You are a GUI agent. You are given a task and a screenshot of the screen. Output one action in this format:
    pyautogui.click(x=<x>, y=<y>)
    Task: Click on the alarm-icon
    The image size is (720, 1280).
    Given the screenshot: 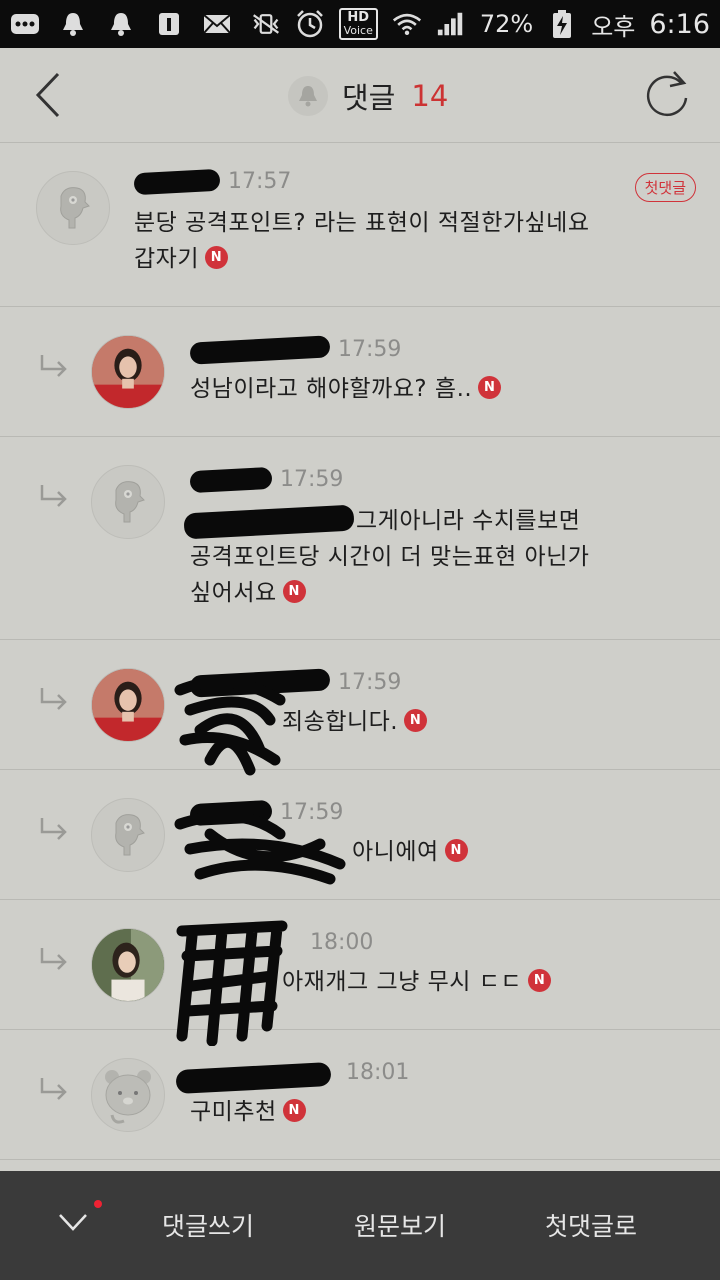 What is the action you would take?
    pyautogui.click(x=310, y=24)
    